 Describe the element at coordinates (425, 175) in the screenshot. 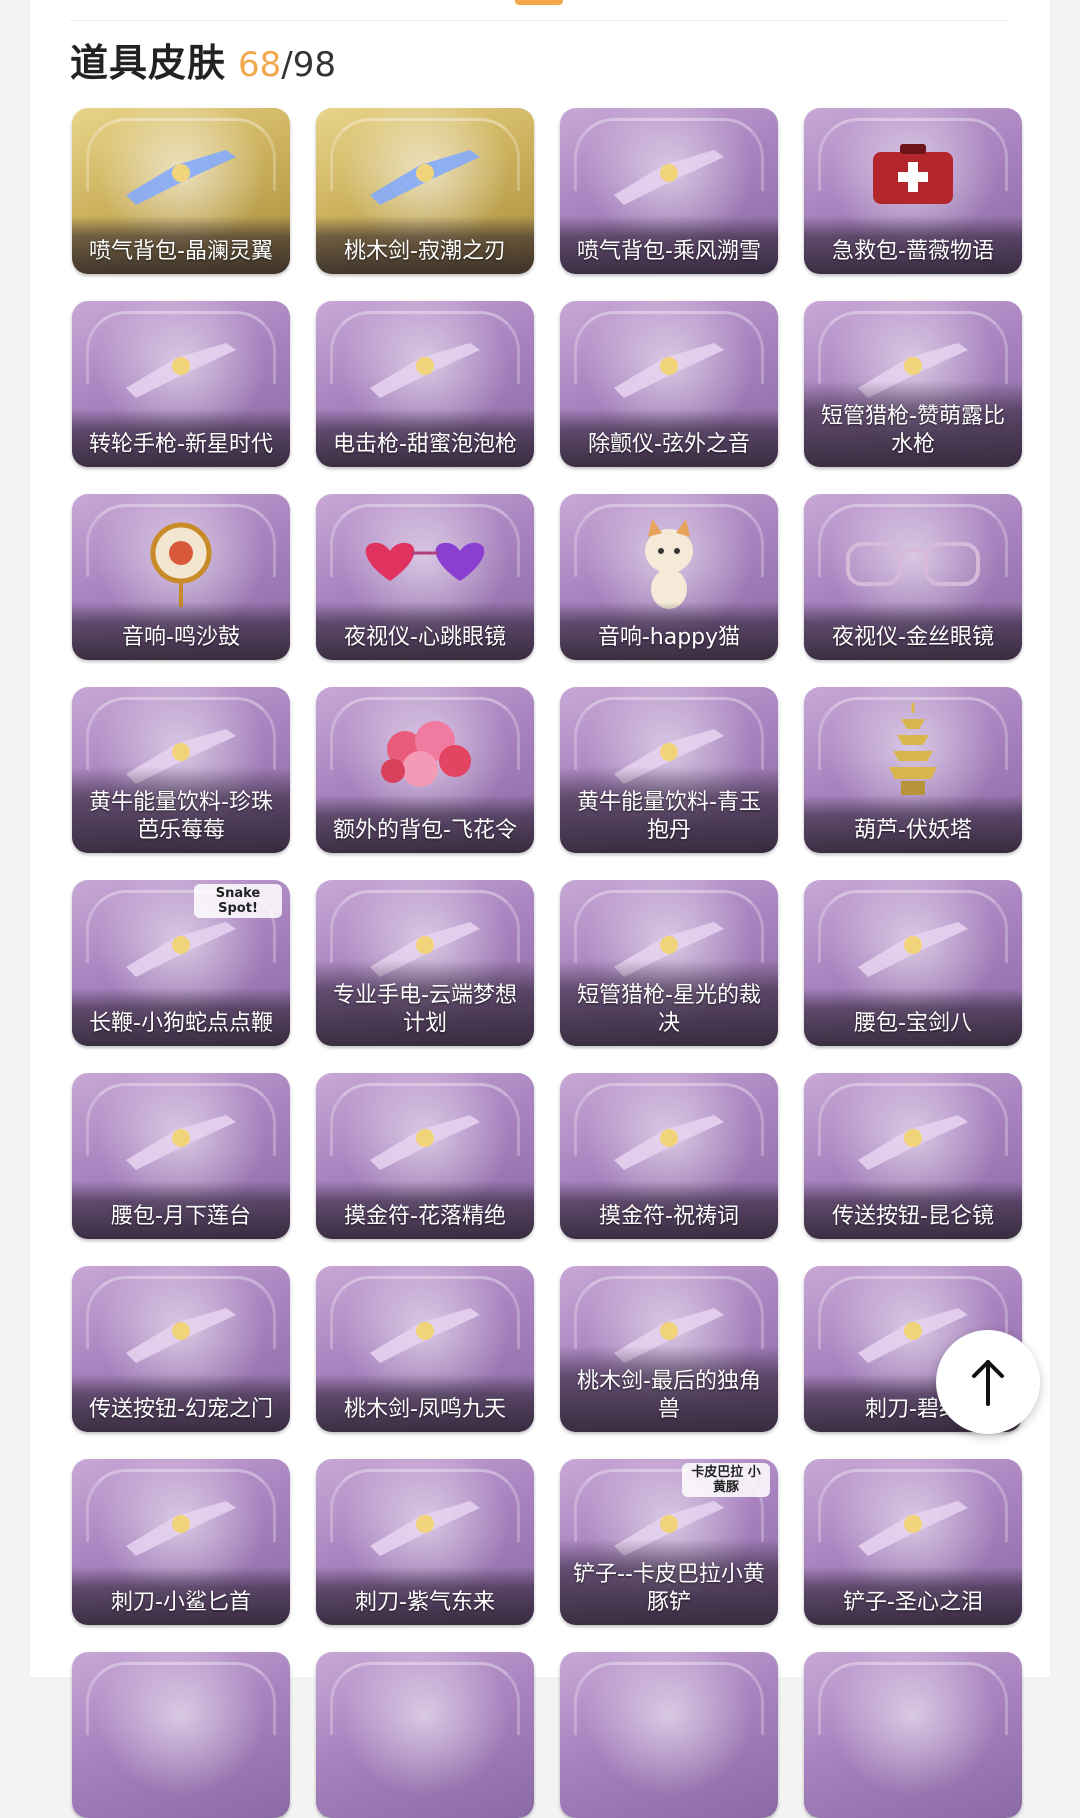

I see `sword-icon` at that location.